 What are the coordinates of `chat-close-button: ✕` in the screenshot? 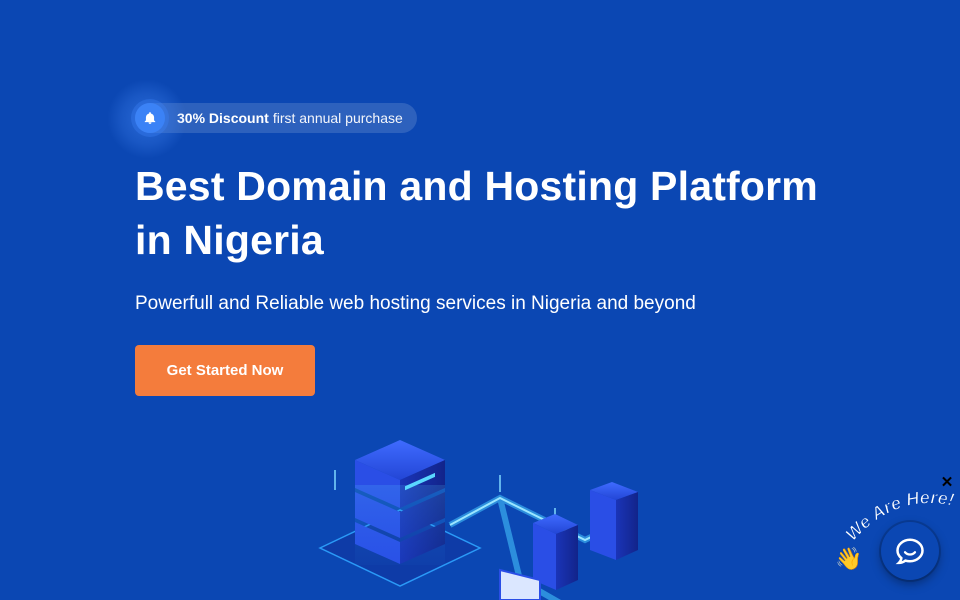 It's located at (947, 483).